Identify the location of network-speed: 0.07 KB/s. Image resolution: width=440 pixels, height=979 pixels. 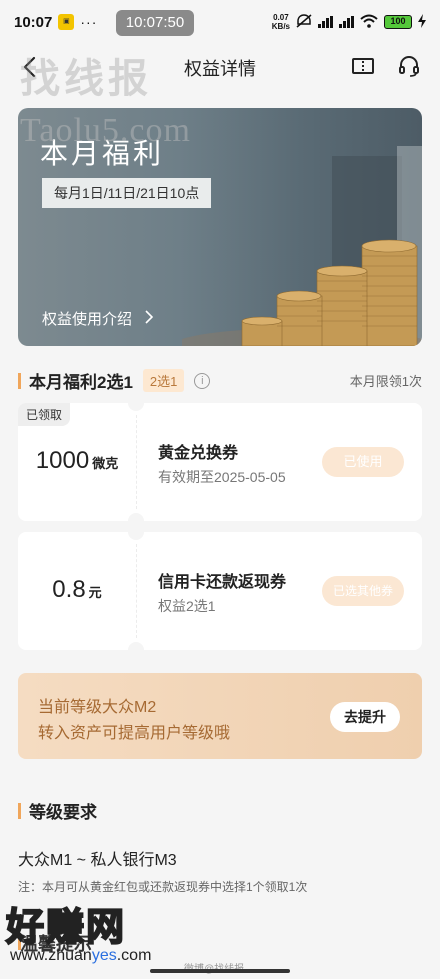
(280, 22).